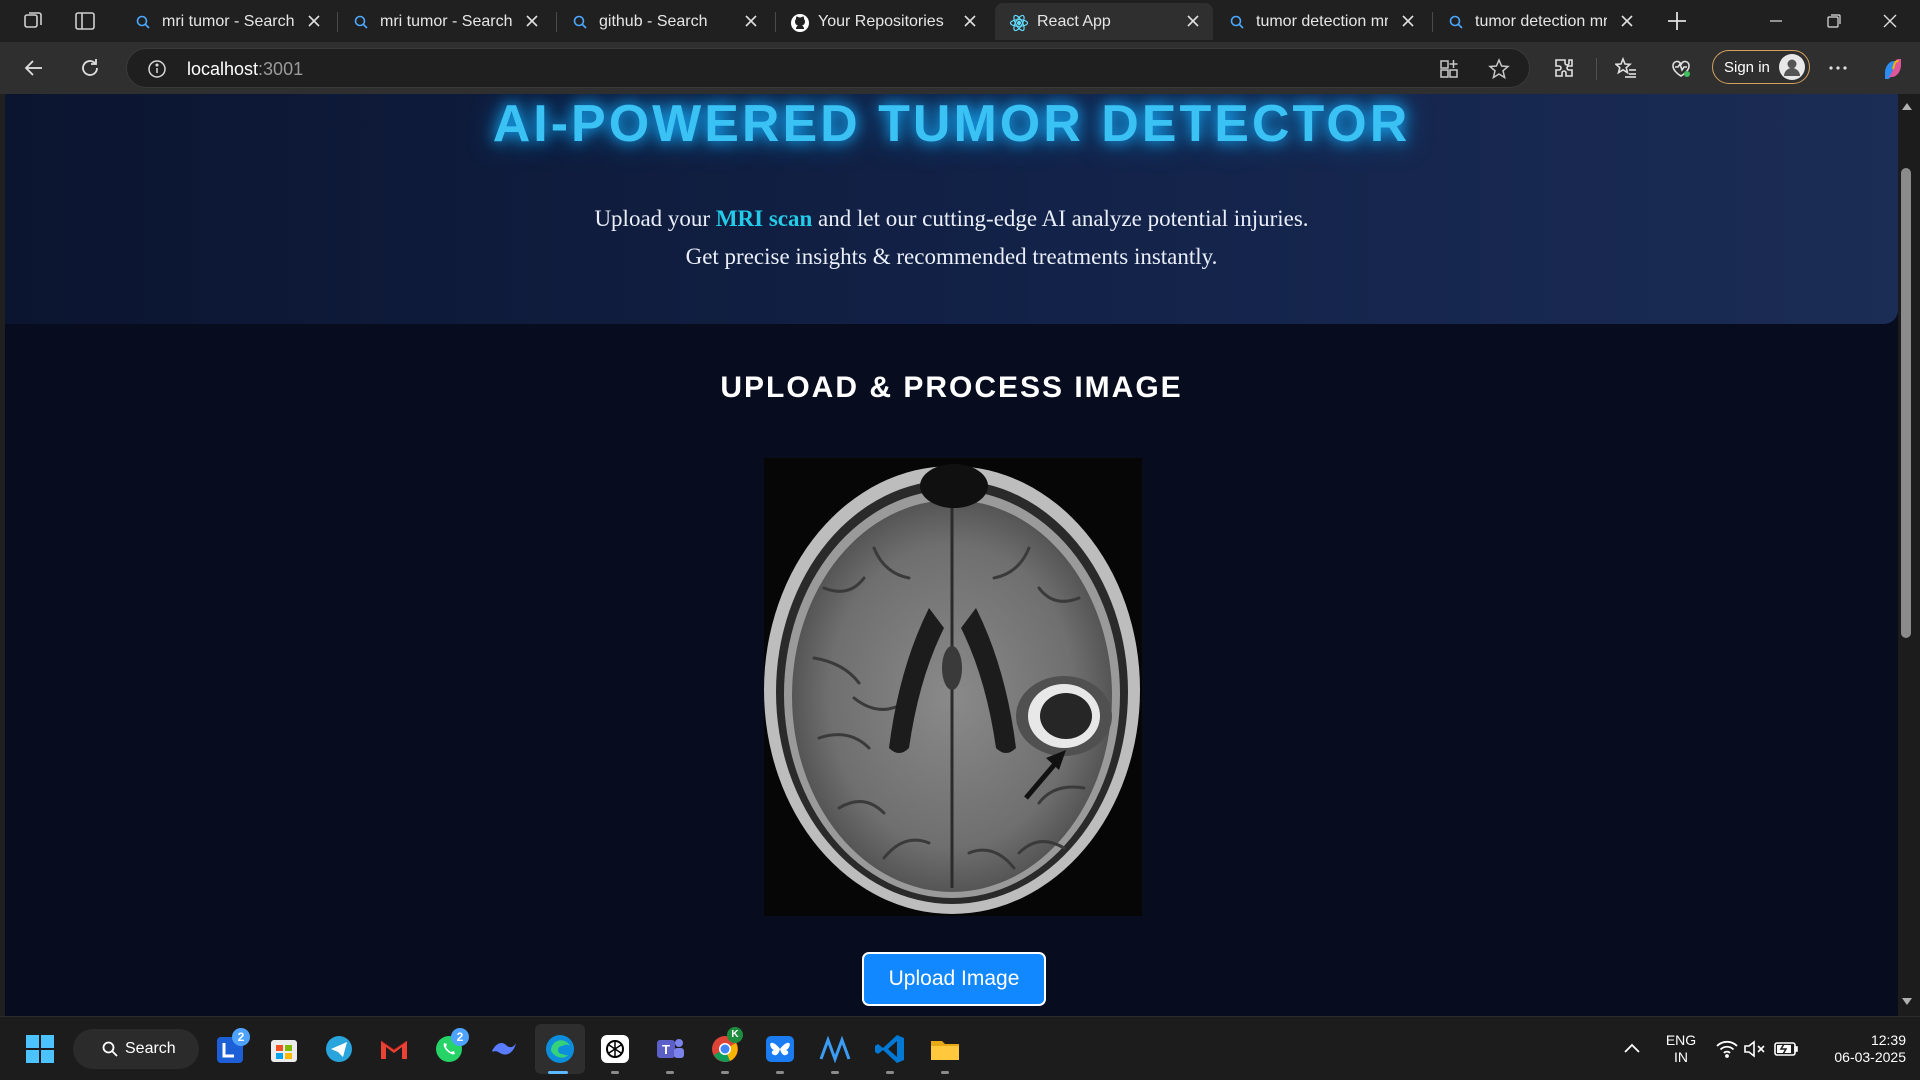 The width and height of the screenshot is (1920, 1080). What do you see at coordinates (670, 1049) in the screenshot?
I see `teams-icon: T` at bounding box center [670, 1049].